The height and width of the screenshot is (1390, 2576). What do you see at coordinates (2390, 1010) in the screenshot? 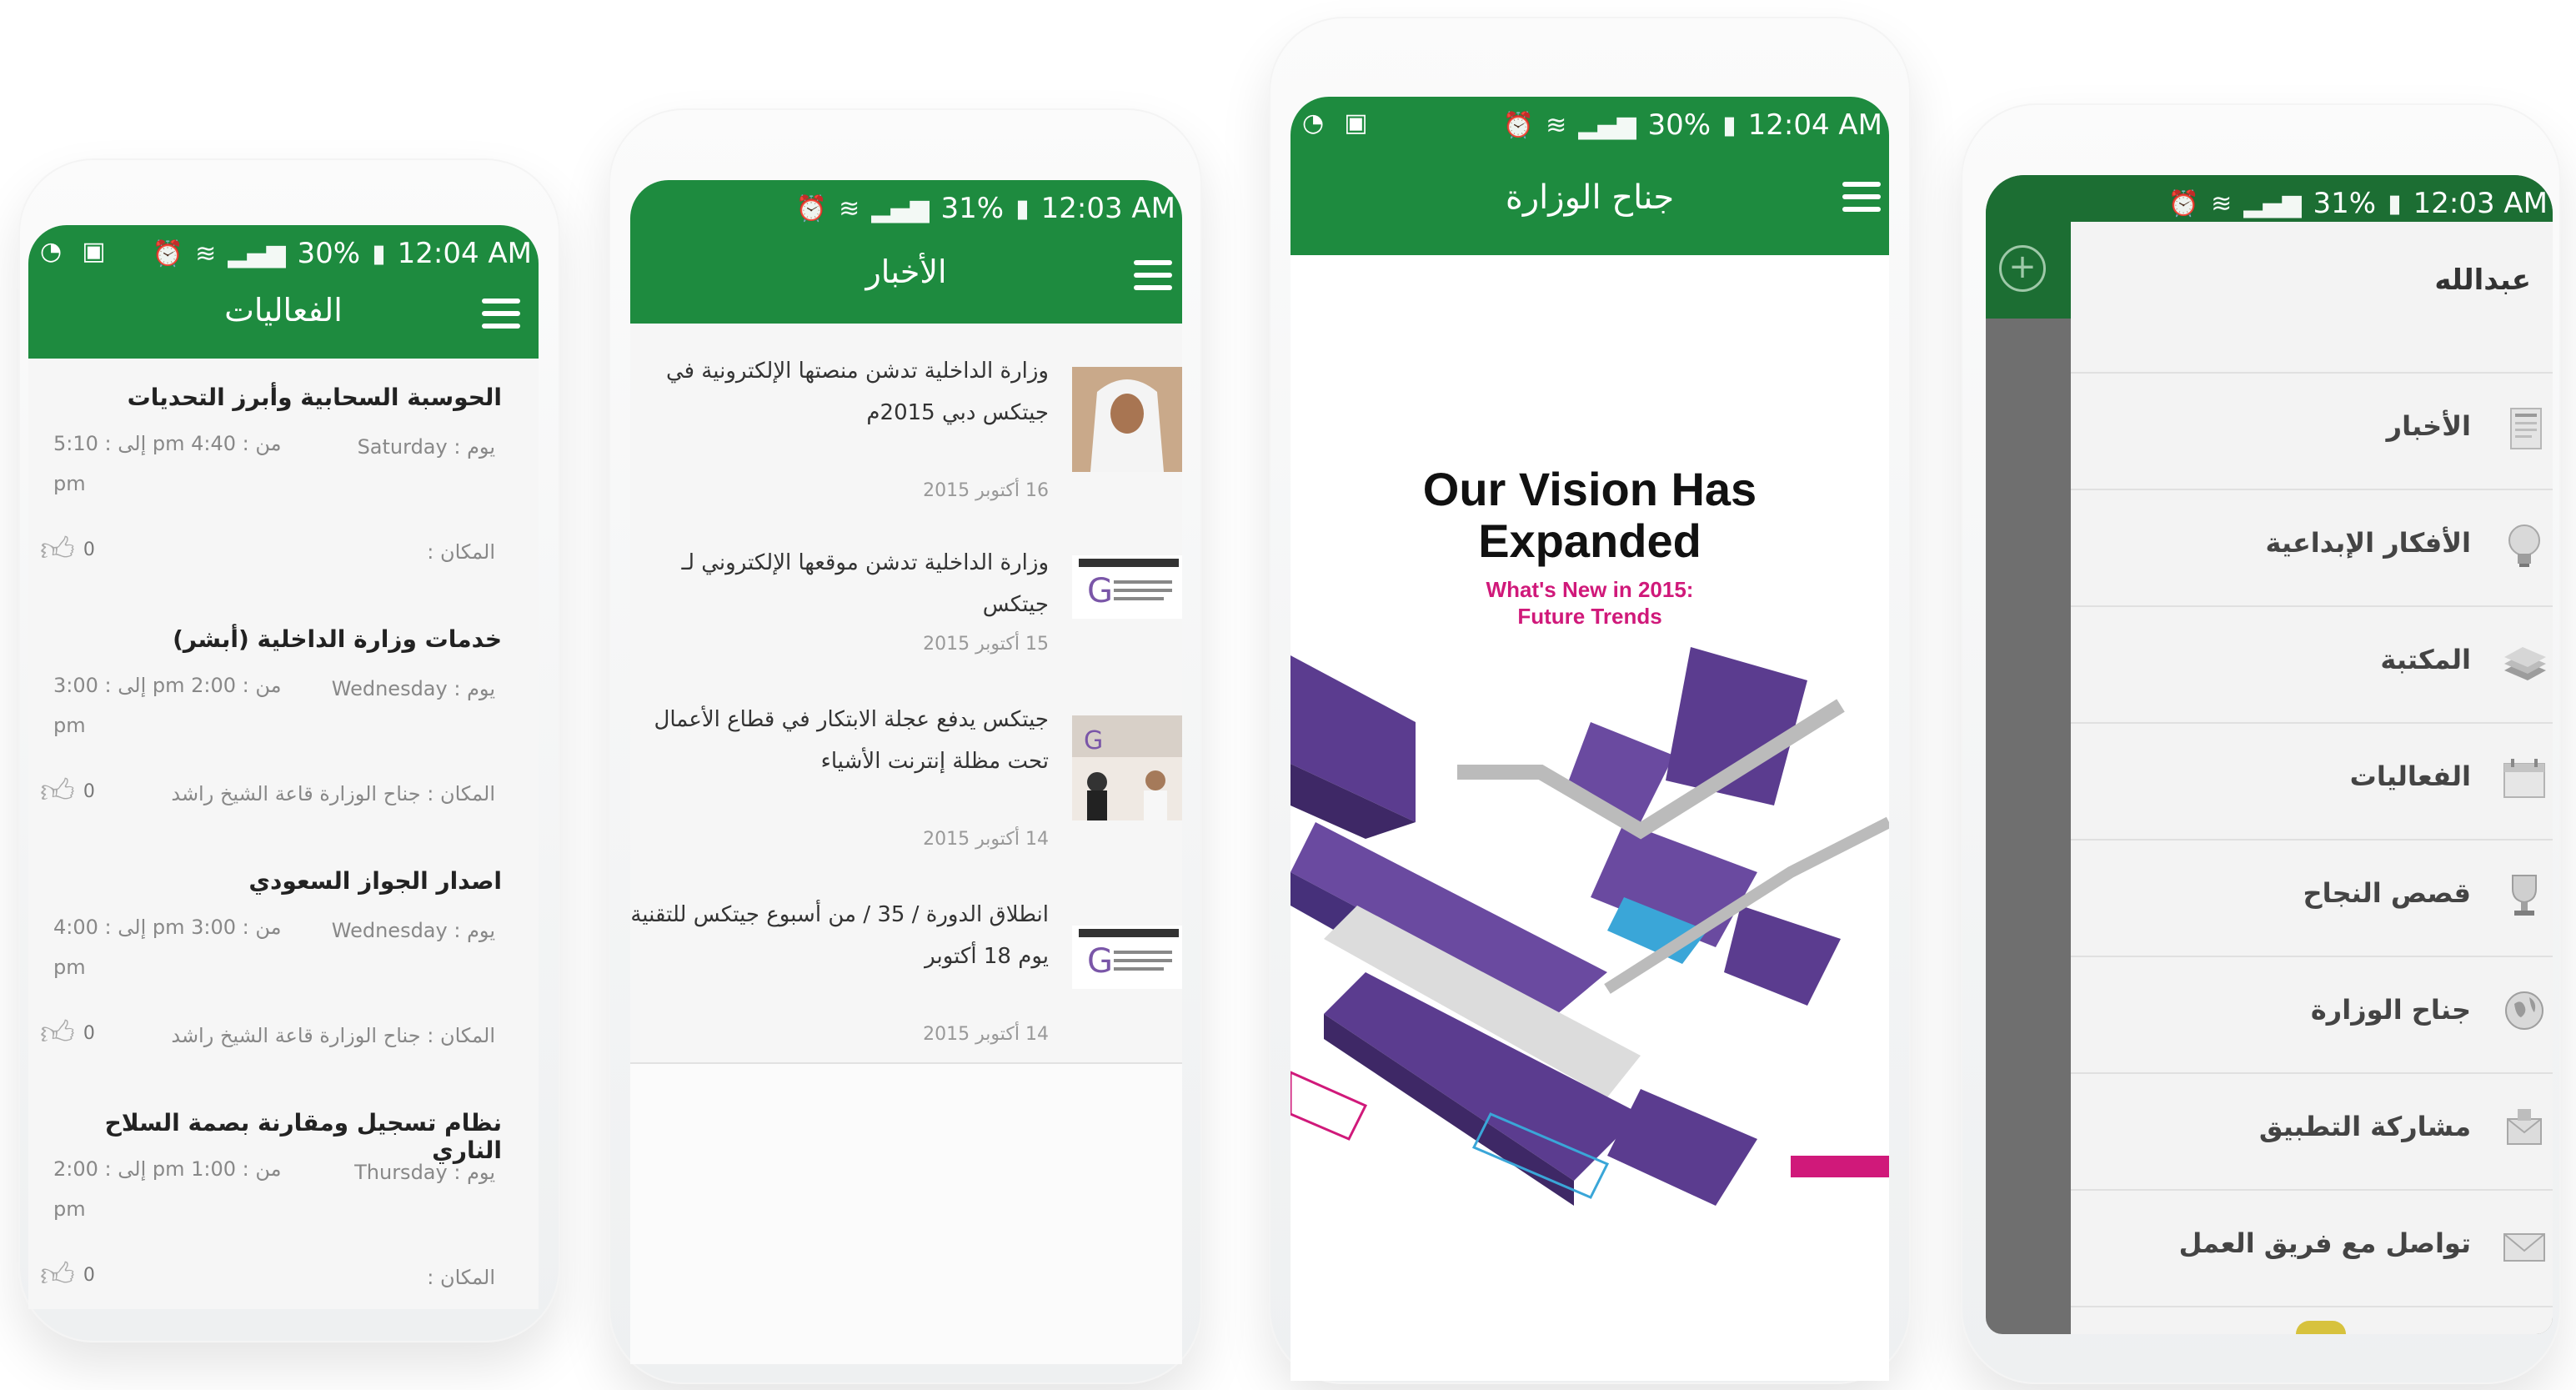
I see `drawer-item-label: جناح الوزارة` at bounding box center [2390, 1010].